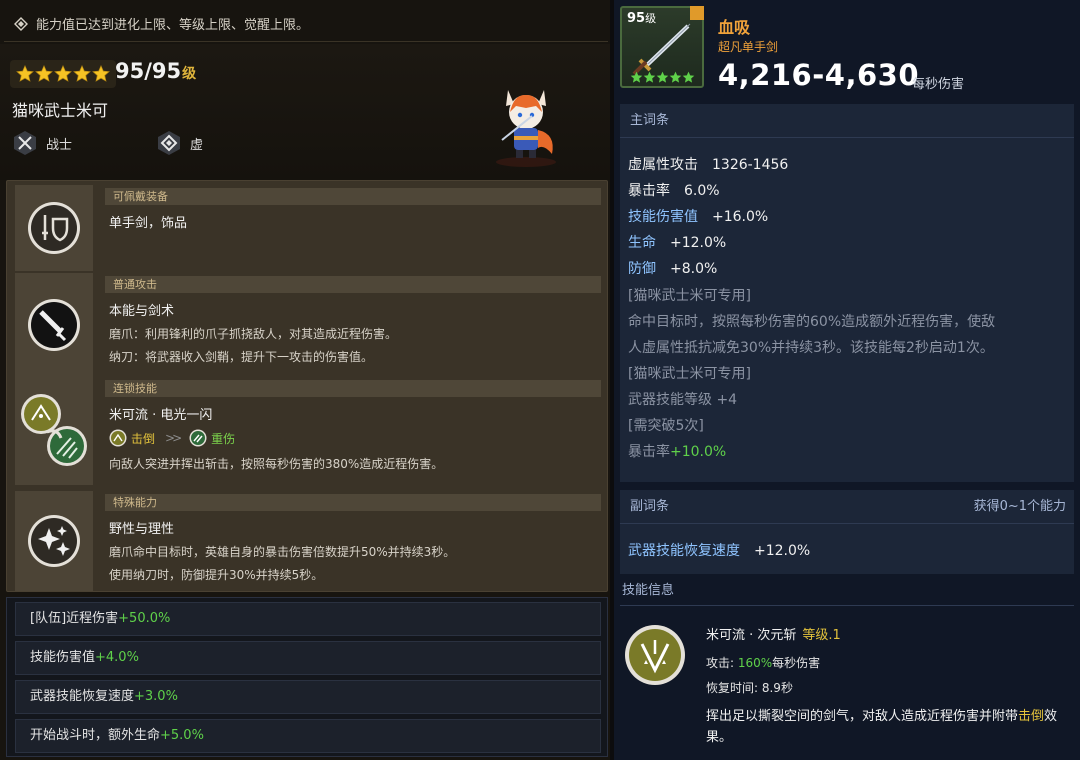  What do you see at coordinates (276, 464) in the screenshot?
I see `chain-skill-desc: 向敌人突进并挥出斩击，按照每秒伤害的380%造成近程伤害。` at bounding box center [276, 464].